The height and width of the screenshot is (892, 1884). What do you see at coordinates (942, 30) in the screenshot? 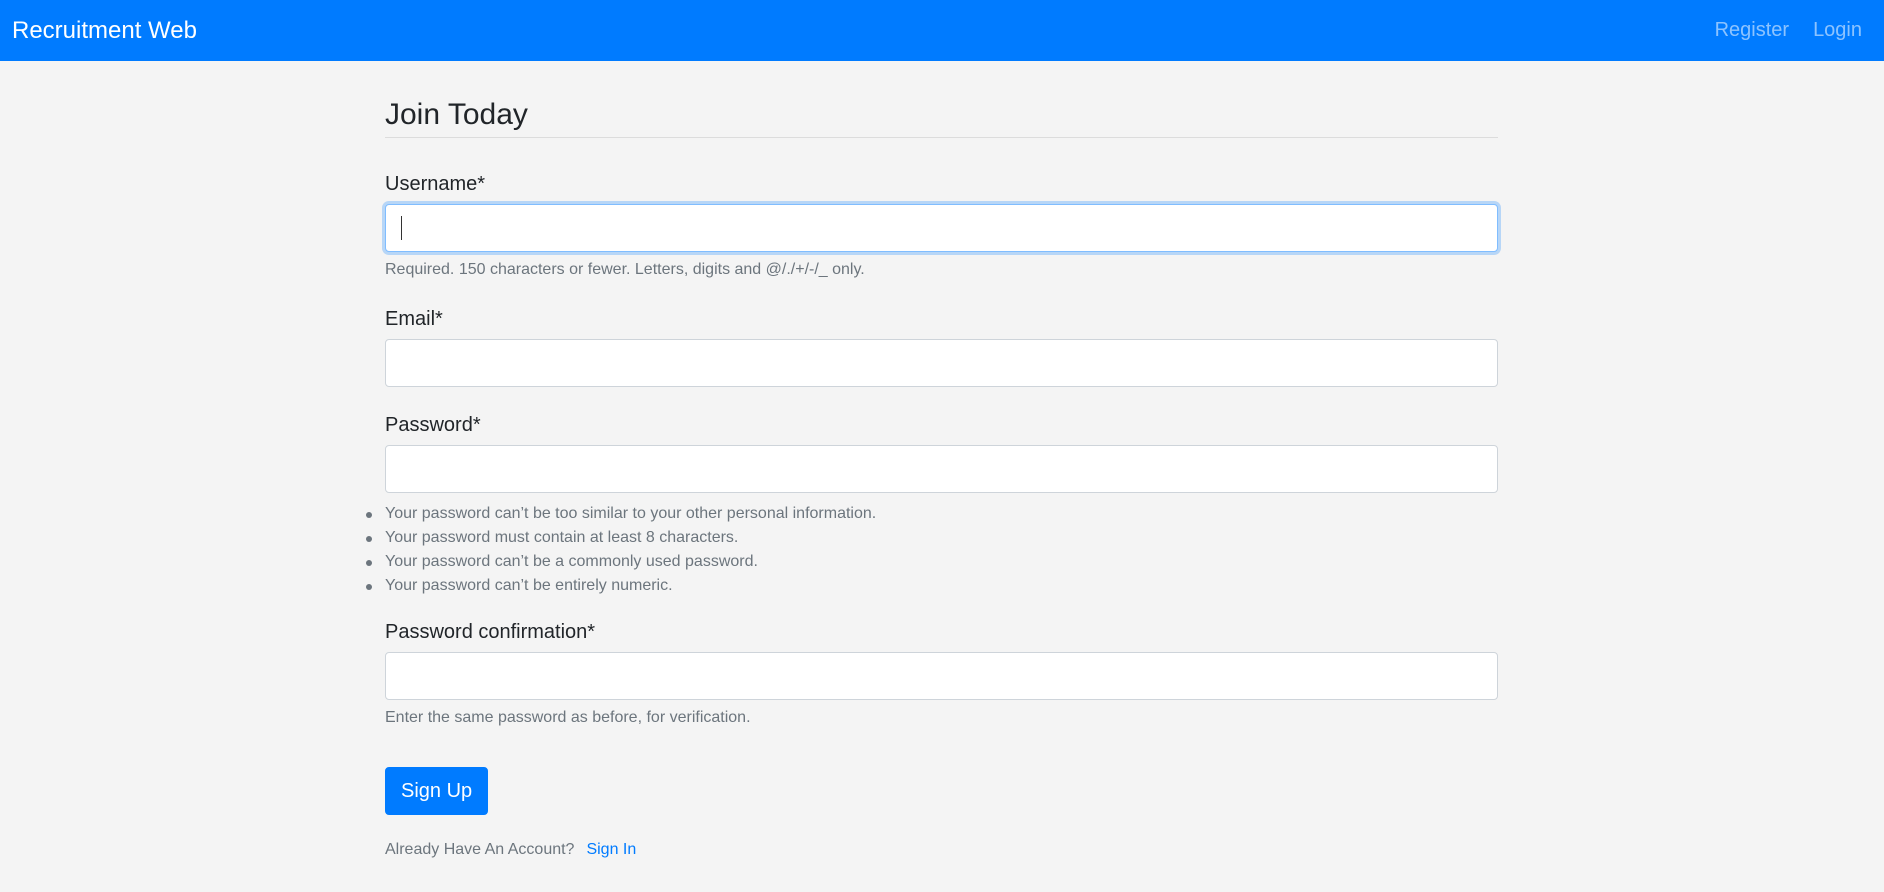
I see `top-navbar: Recruitment Web Register Login` at bounding box center [942, 30].